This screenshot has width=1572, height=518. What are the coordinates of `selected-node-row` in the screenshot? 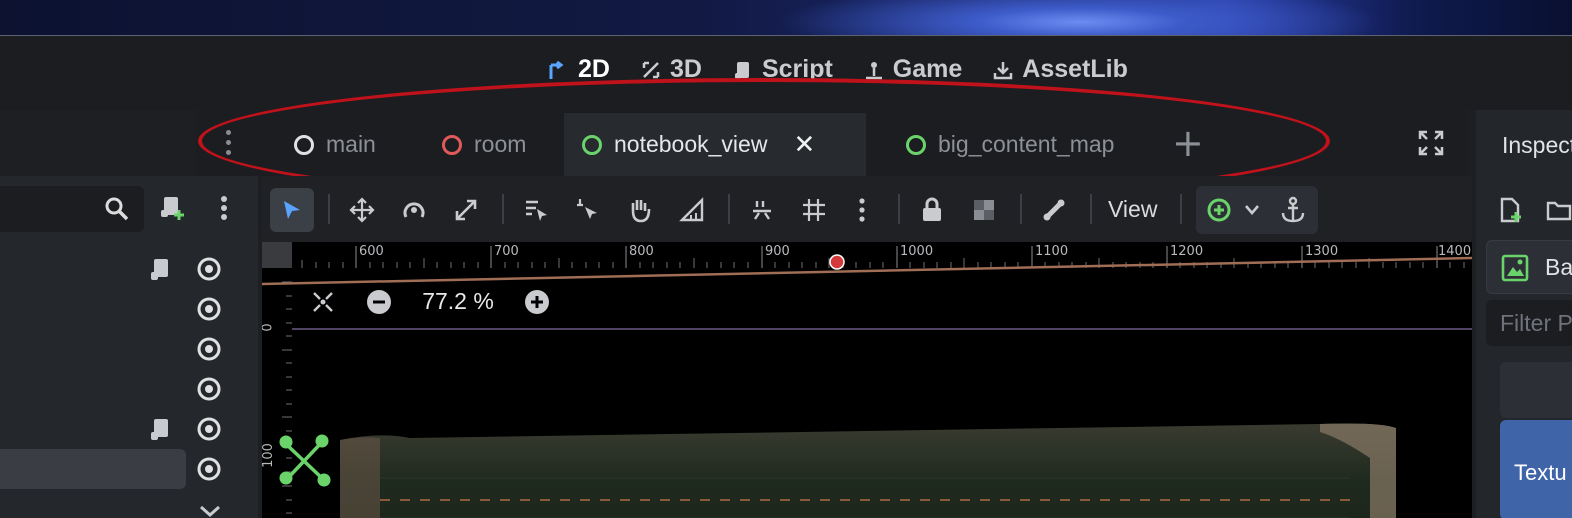 It's located at (93, 469).